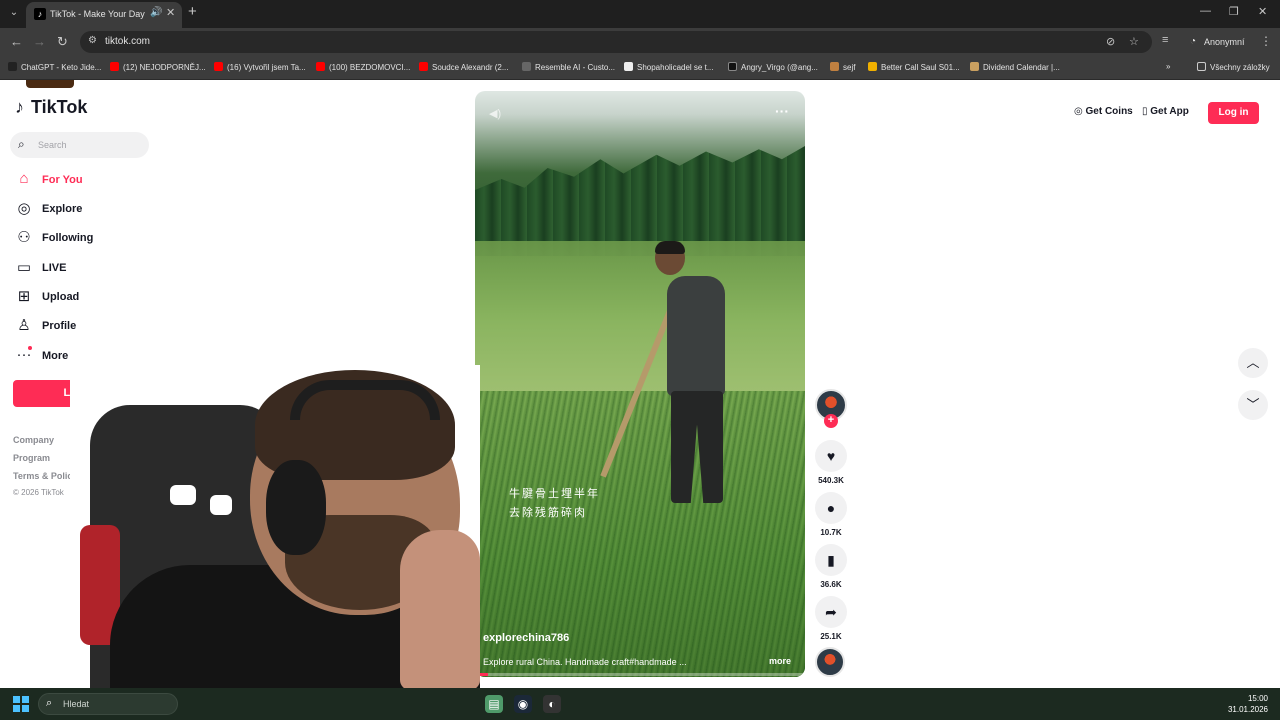  I want to click on user-plus-icon: ⚇, so click(24, 237).